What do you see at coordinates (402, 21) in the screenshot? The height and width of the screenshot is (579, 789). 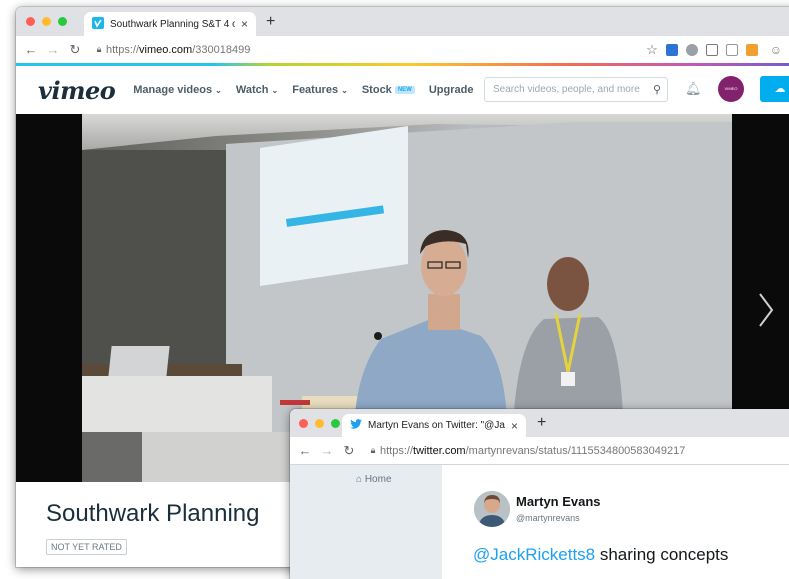 I see `tab-strip: Southwark Planning S&T 4 on × +` at bounding box center [402, 21].